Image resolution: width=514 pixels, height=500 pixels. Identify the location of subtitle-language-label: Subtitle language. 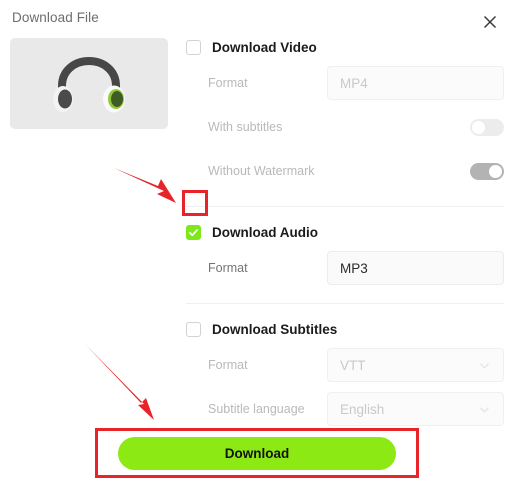
(256, 409).